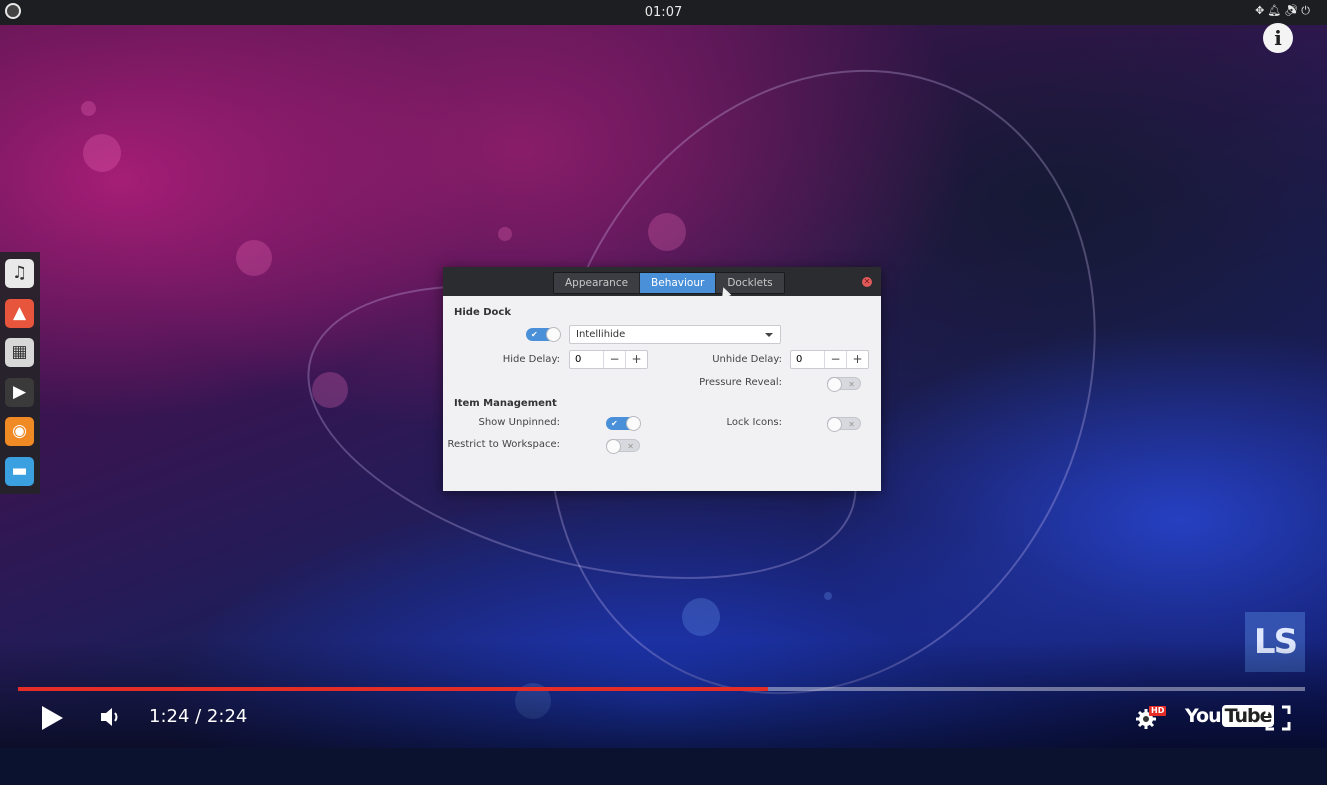 The width and height of the screenshot is (1327, 785). What do you see at coordinates (623, 446) in the screenshot?
I see `restrict-workspace-toggle: ✕` at bounding box center [623, 446].